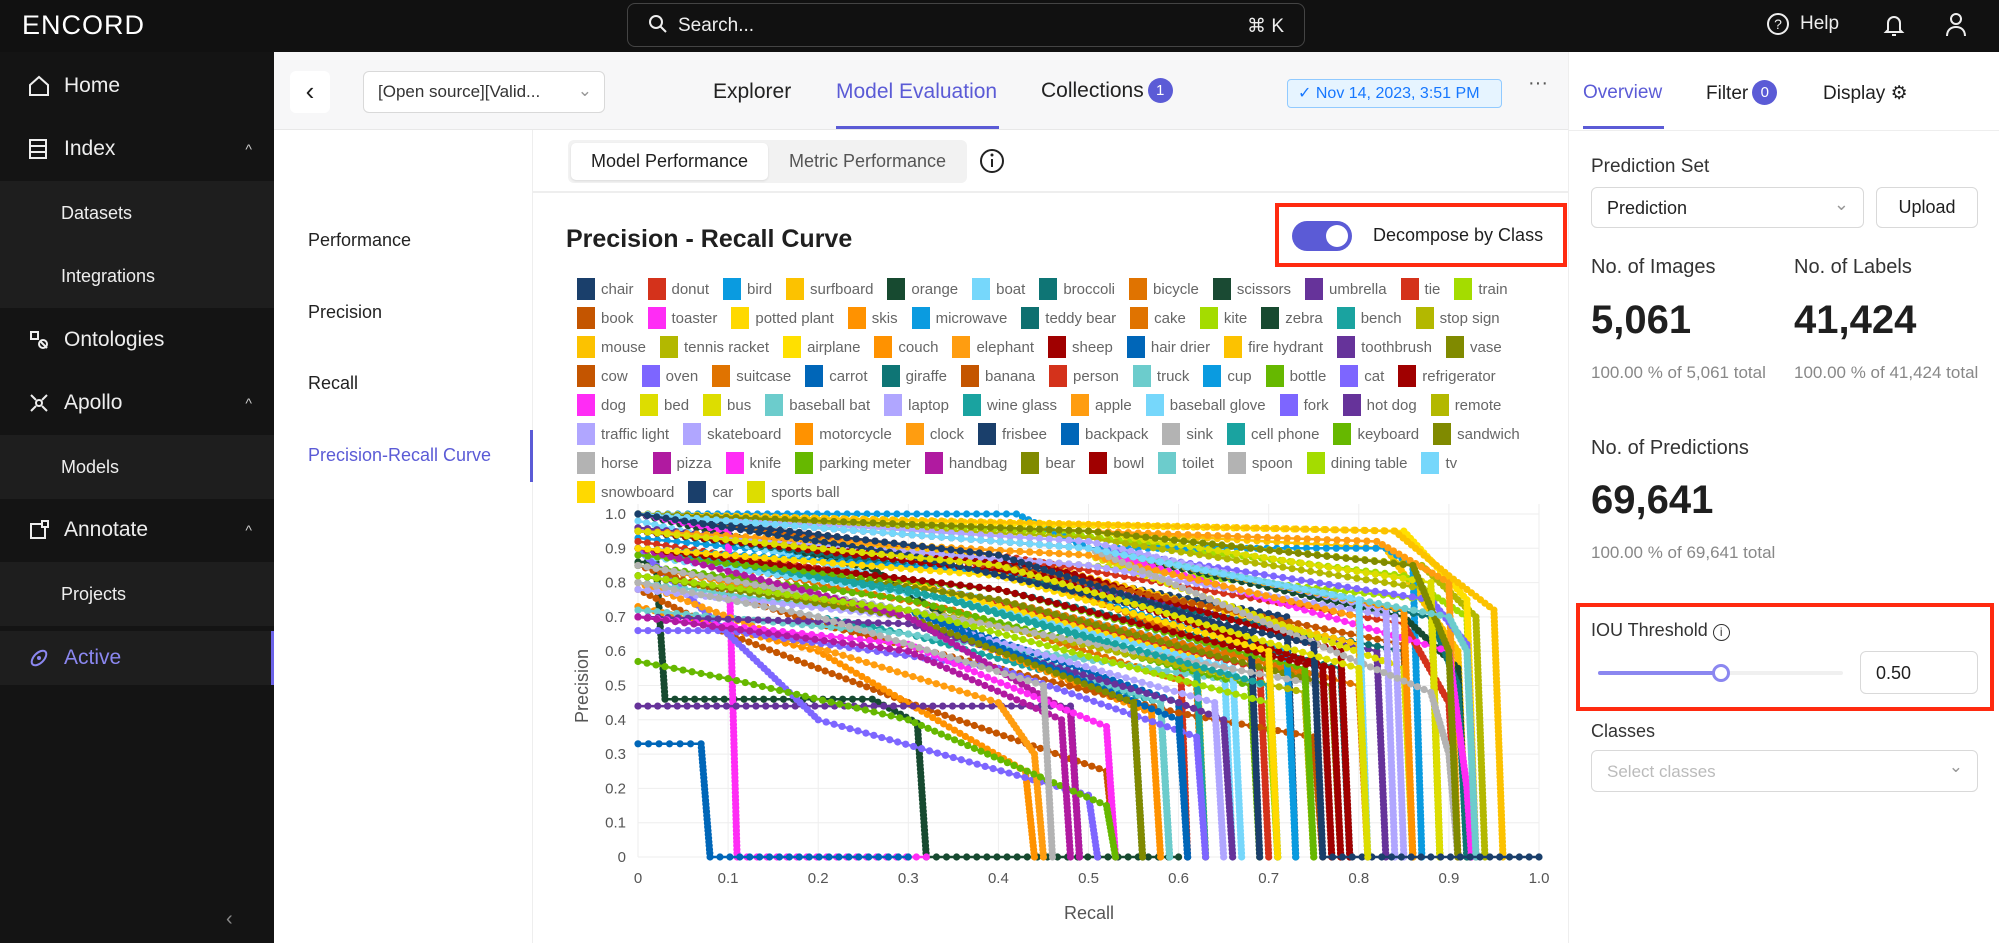 The image size is (1999, 943). What do you see at coordinates (1802, 24) in the screenshot?
I see `help-button: ? Help` at bounding box center [1802, 24].